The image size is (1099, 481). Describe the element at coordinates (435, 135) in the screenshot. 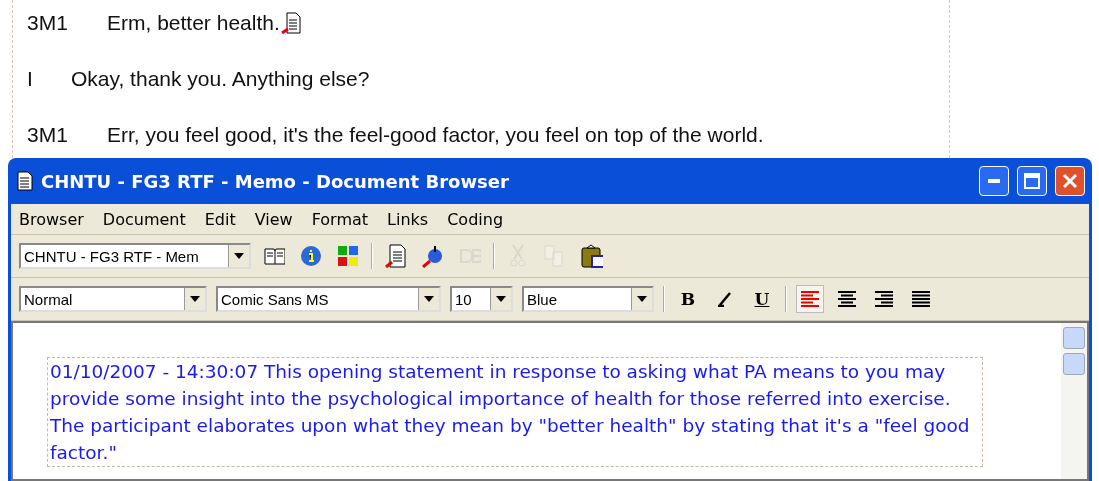

I see `transcript-text: Err, you feel good, it's the feel-good factor, you feel on top of the world.` at that location.